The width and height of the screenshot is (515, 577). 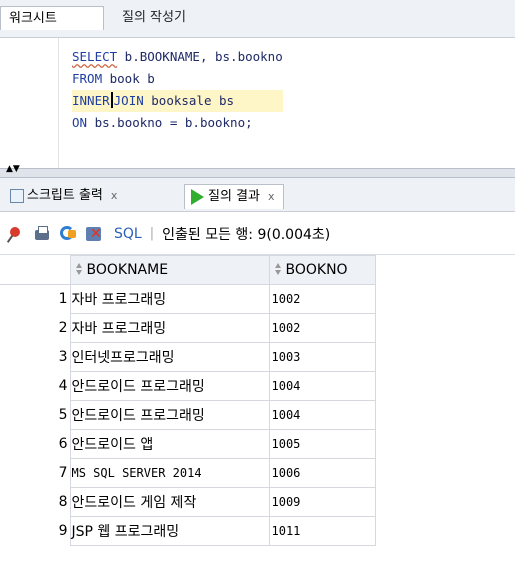 What do you see at coordinates (111, 100) in the screenshot?
I see `text-caret` at bounding box center [111, 100].